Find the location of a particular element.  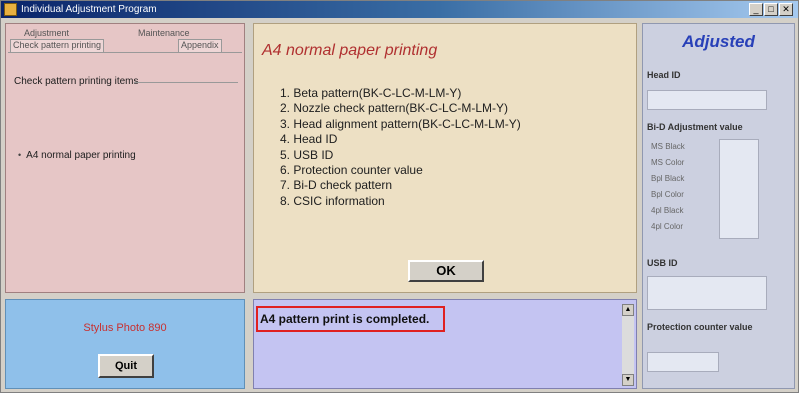

protection-counter-label: Protection counter value is located at coordinates (700, 327).